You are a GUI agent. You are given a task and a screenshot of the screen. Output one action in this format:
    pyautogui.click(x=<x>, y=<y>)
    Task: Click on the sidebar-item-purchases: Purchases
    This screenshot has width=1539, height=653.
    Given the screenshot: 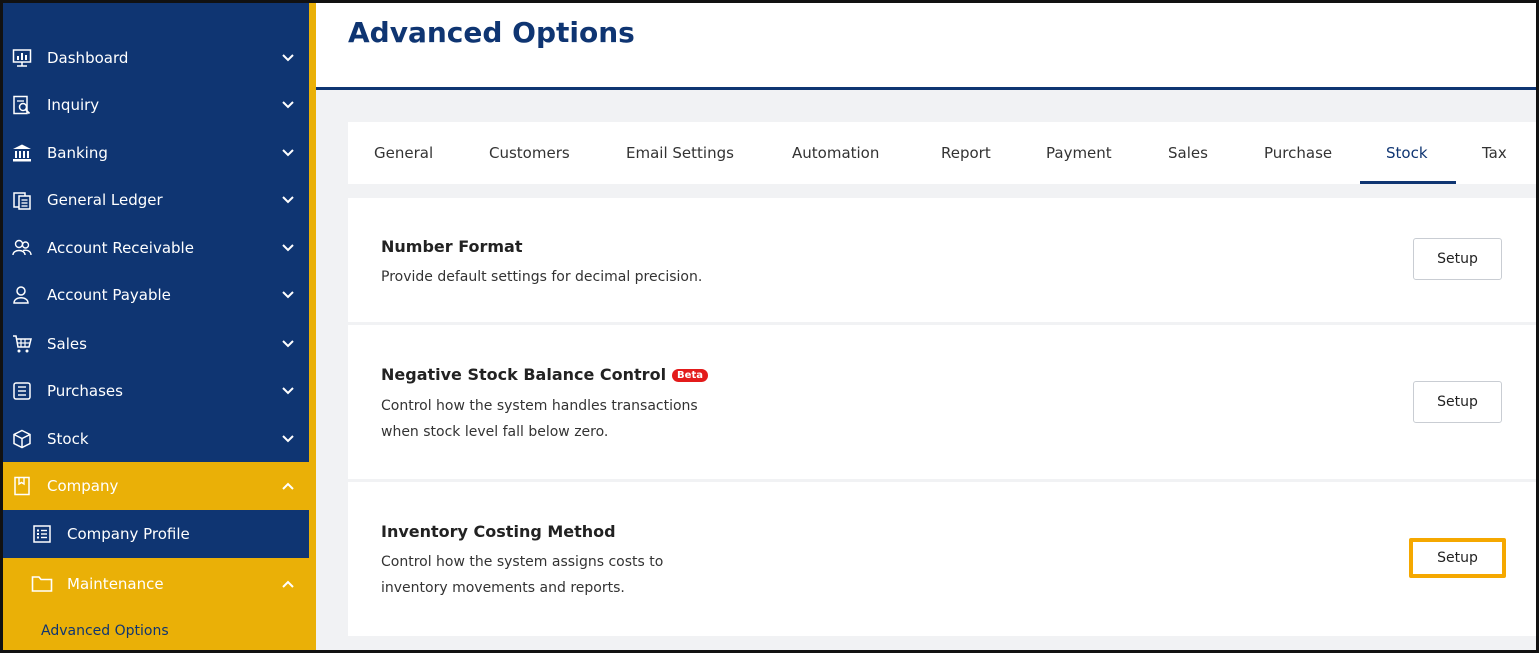 What is the action you would take?
    pyautogui.click(x=156, y=390)
    